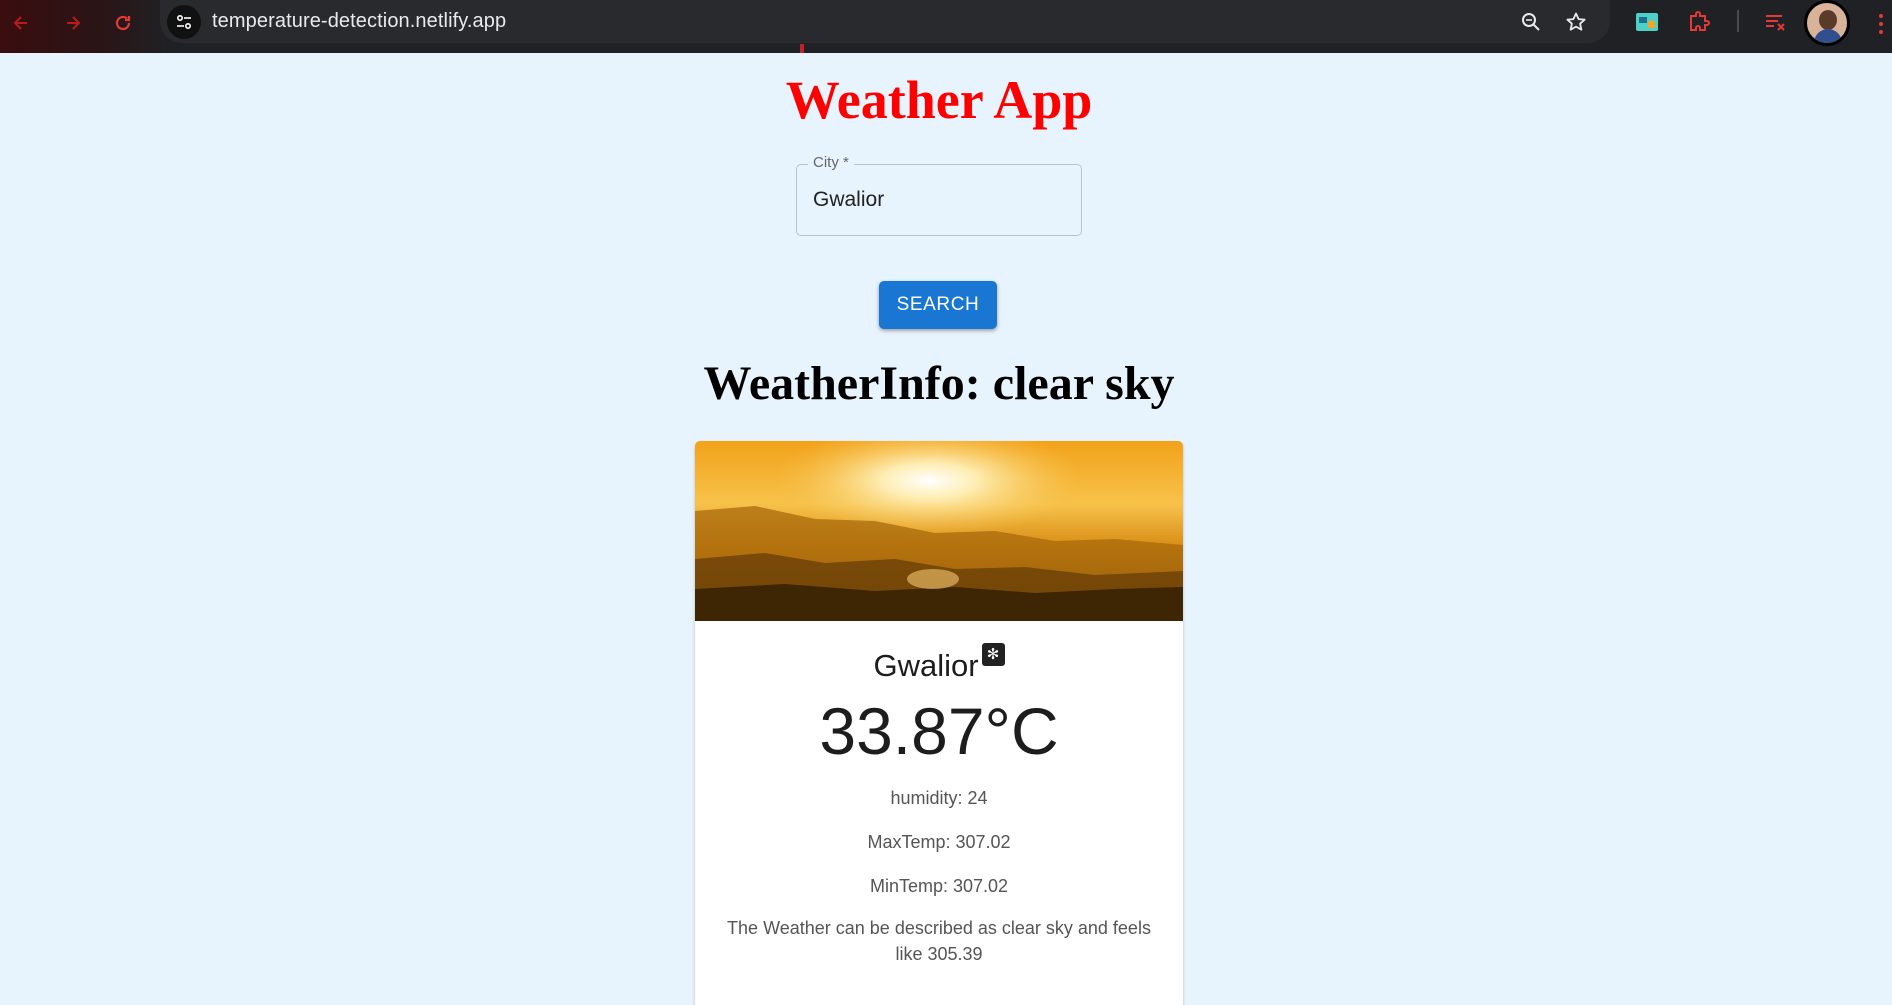  I want to click on city-field-label: City *, so click(831, 163).